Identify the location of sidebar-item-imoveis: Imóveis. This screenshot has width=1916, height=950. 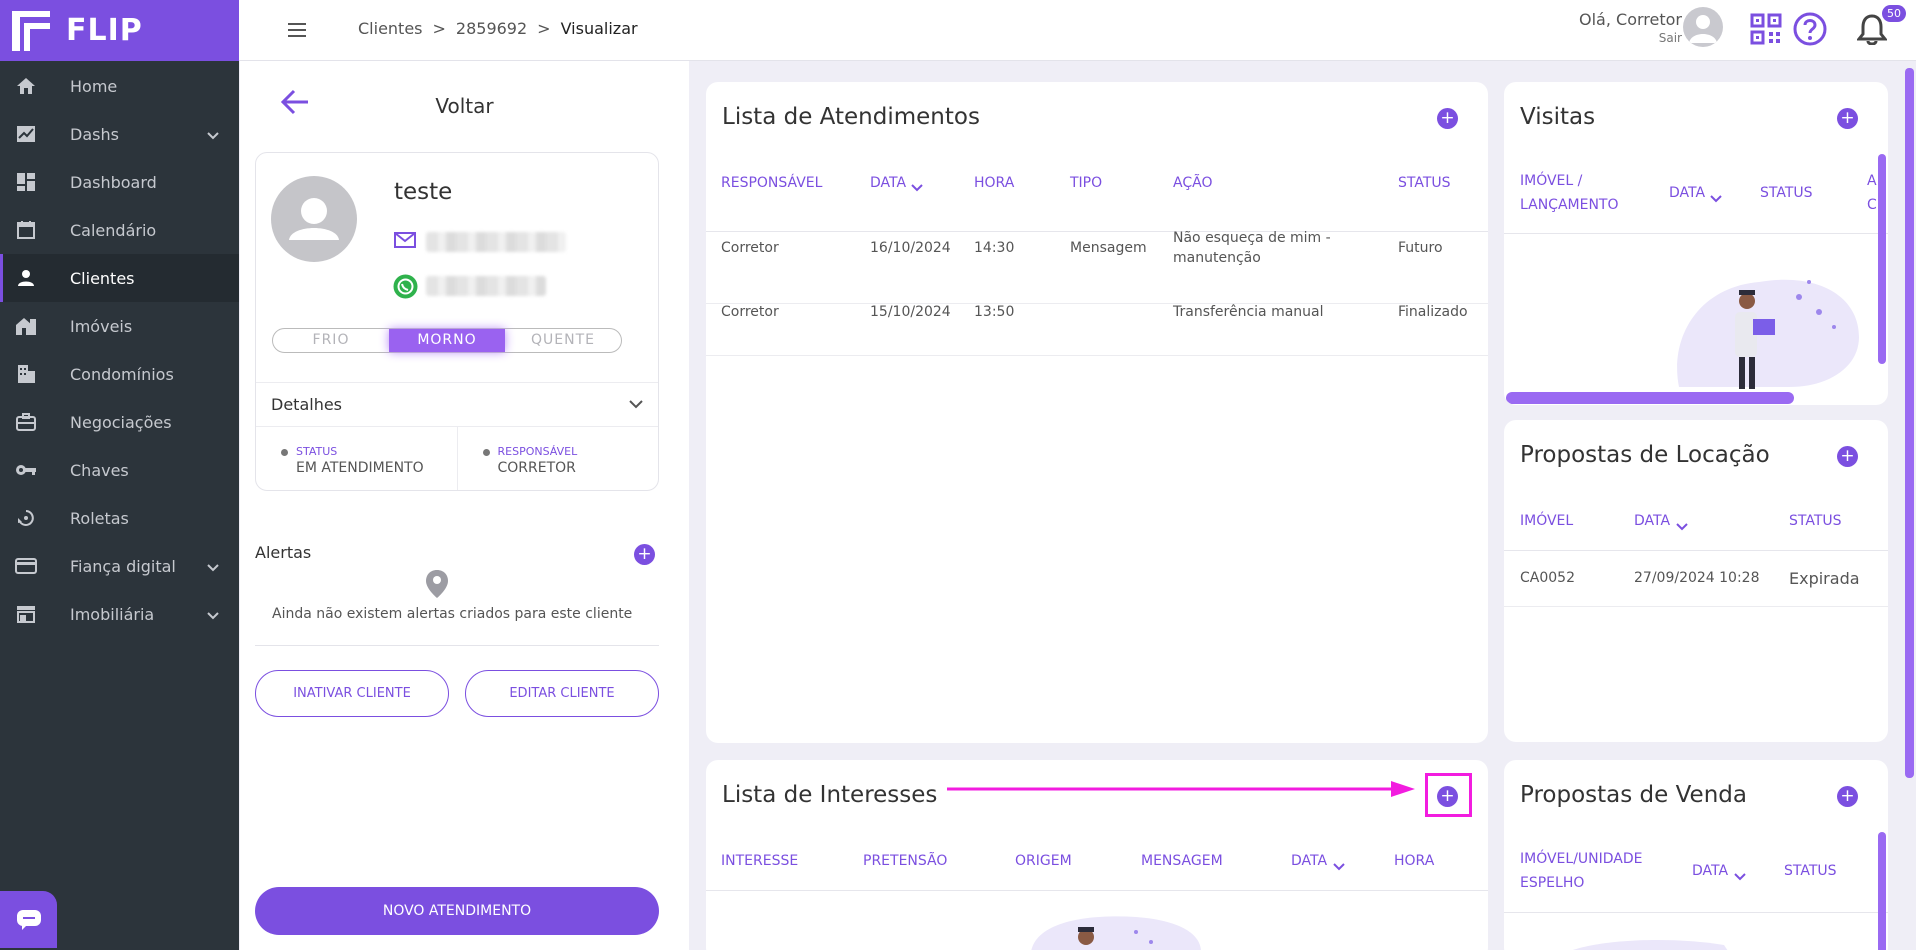
(119, 326).